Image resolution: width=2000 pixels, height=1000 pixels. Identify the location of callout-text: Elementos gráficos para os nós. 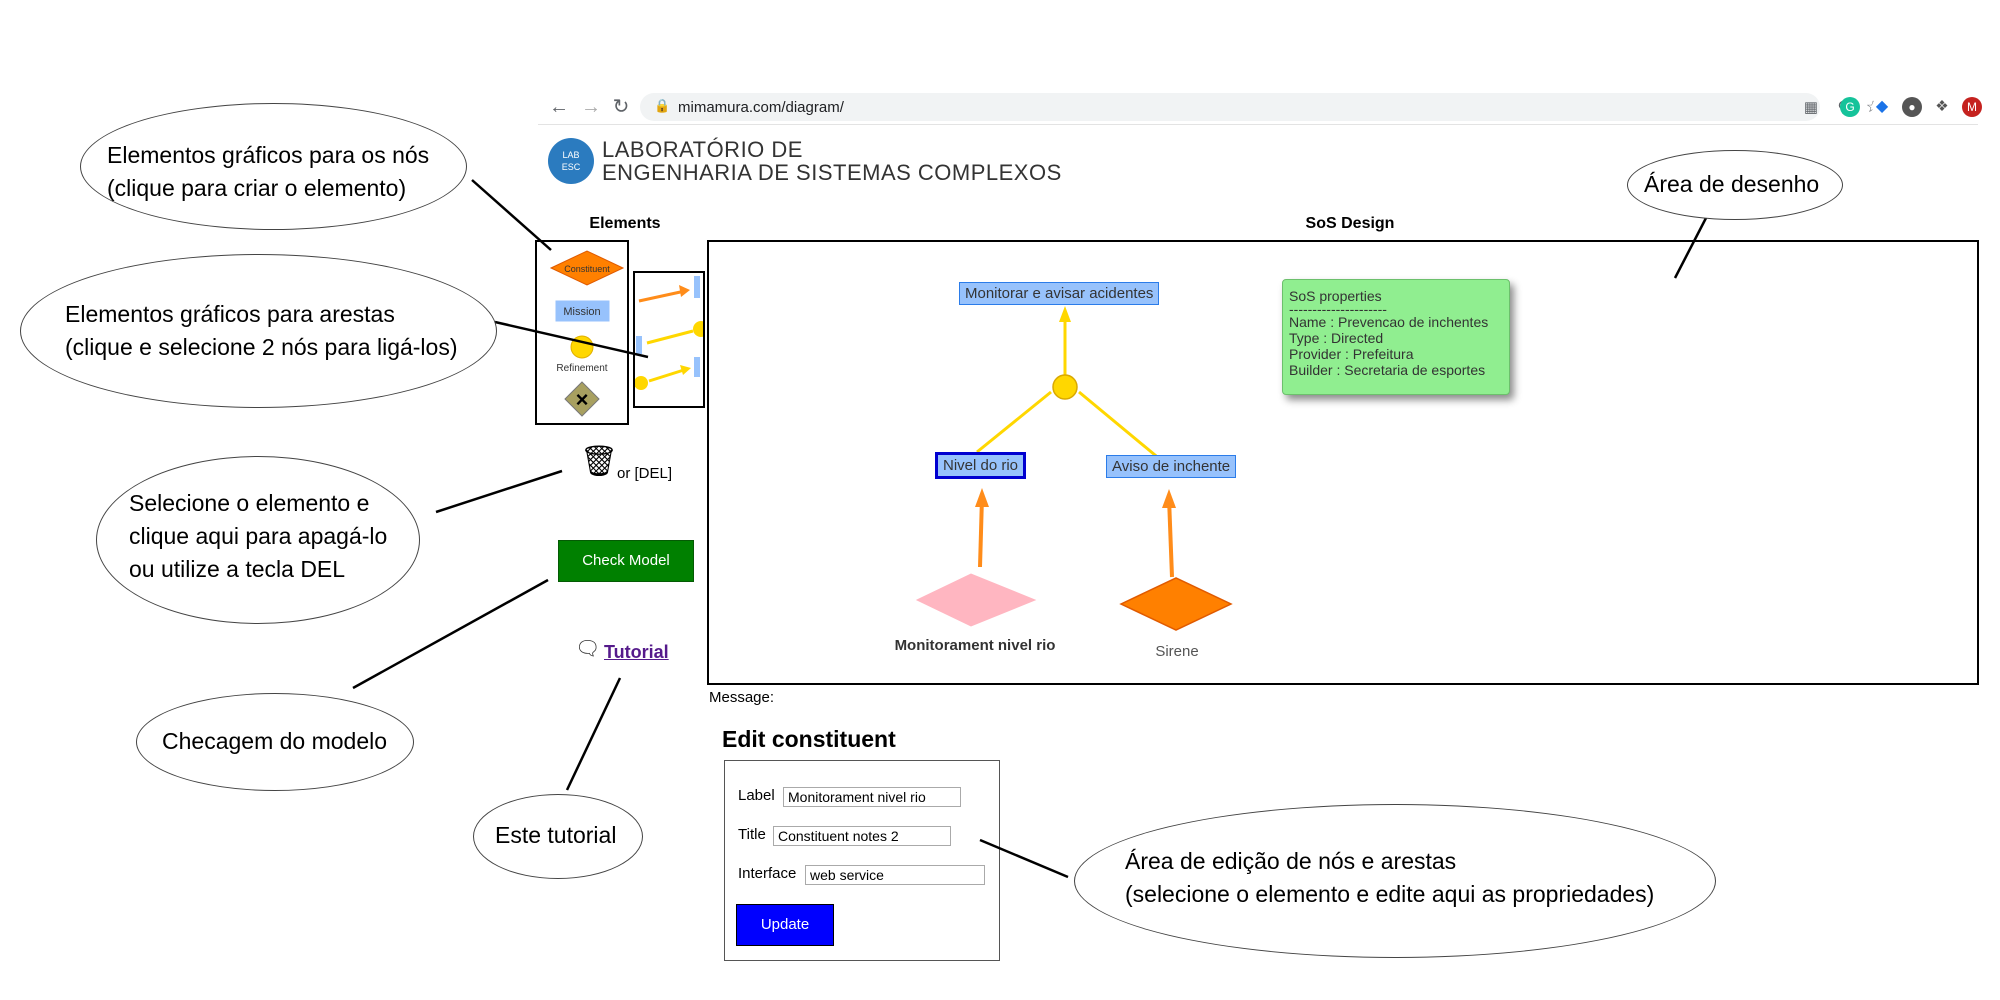
(268, 155).